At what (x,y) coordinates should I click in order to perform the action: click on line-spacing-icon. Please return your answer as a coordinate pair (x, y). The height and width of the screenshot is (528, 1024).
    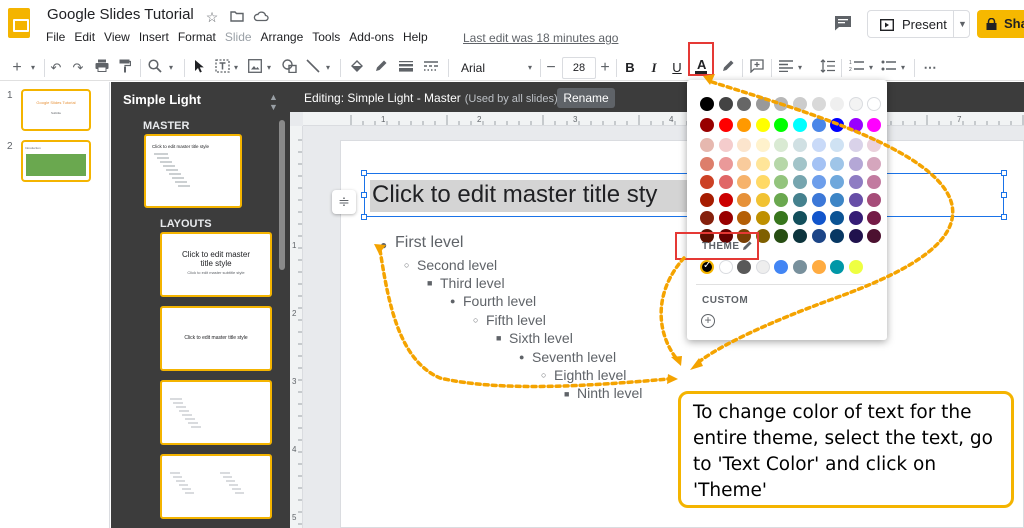
    Looking at the image, I should click on (827, 68).